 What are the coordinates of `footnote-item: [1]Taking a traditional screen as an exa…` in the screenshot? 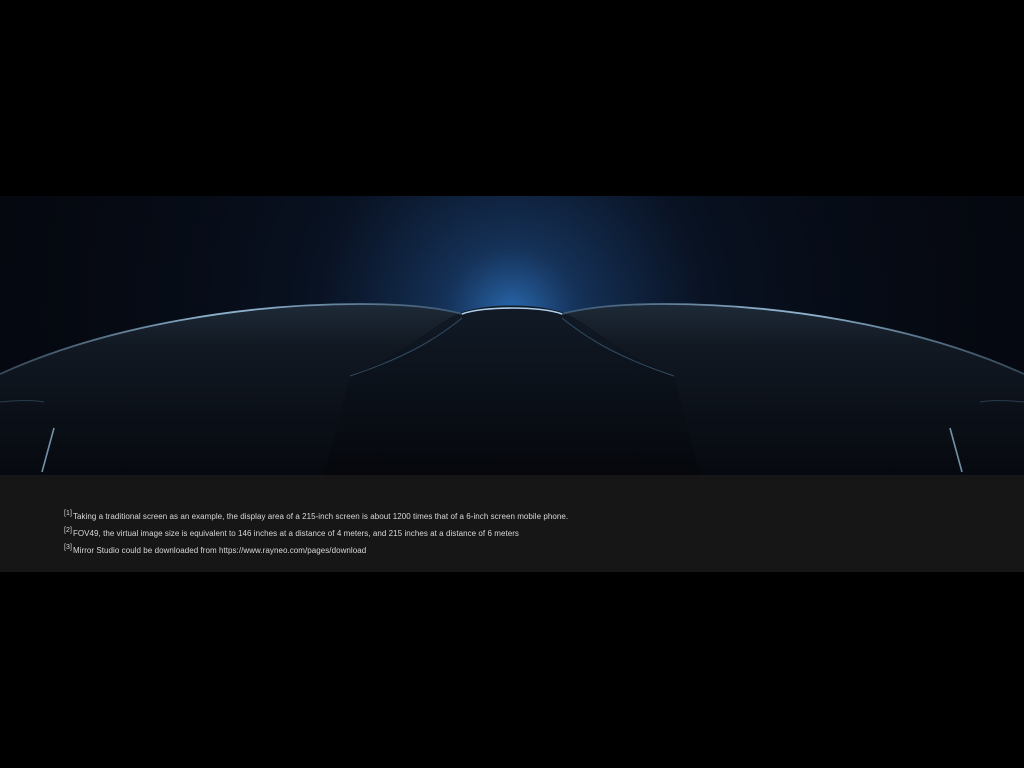 It's located at (544, 513).